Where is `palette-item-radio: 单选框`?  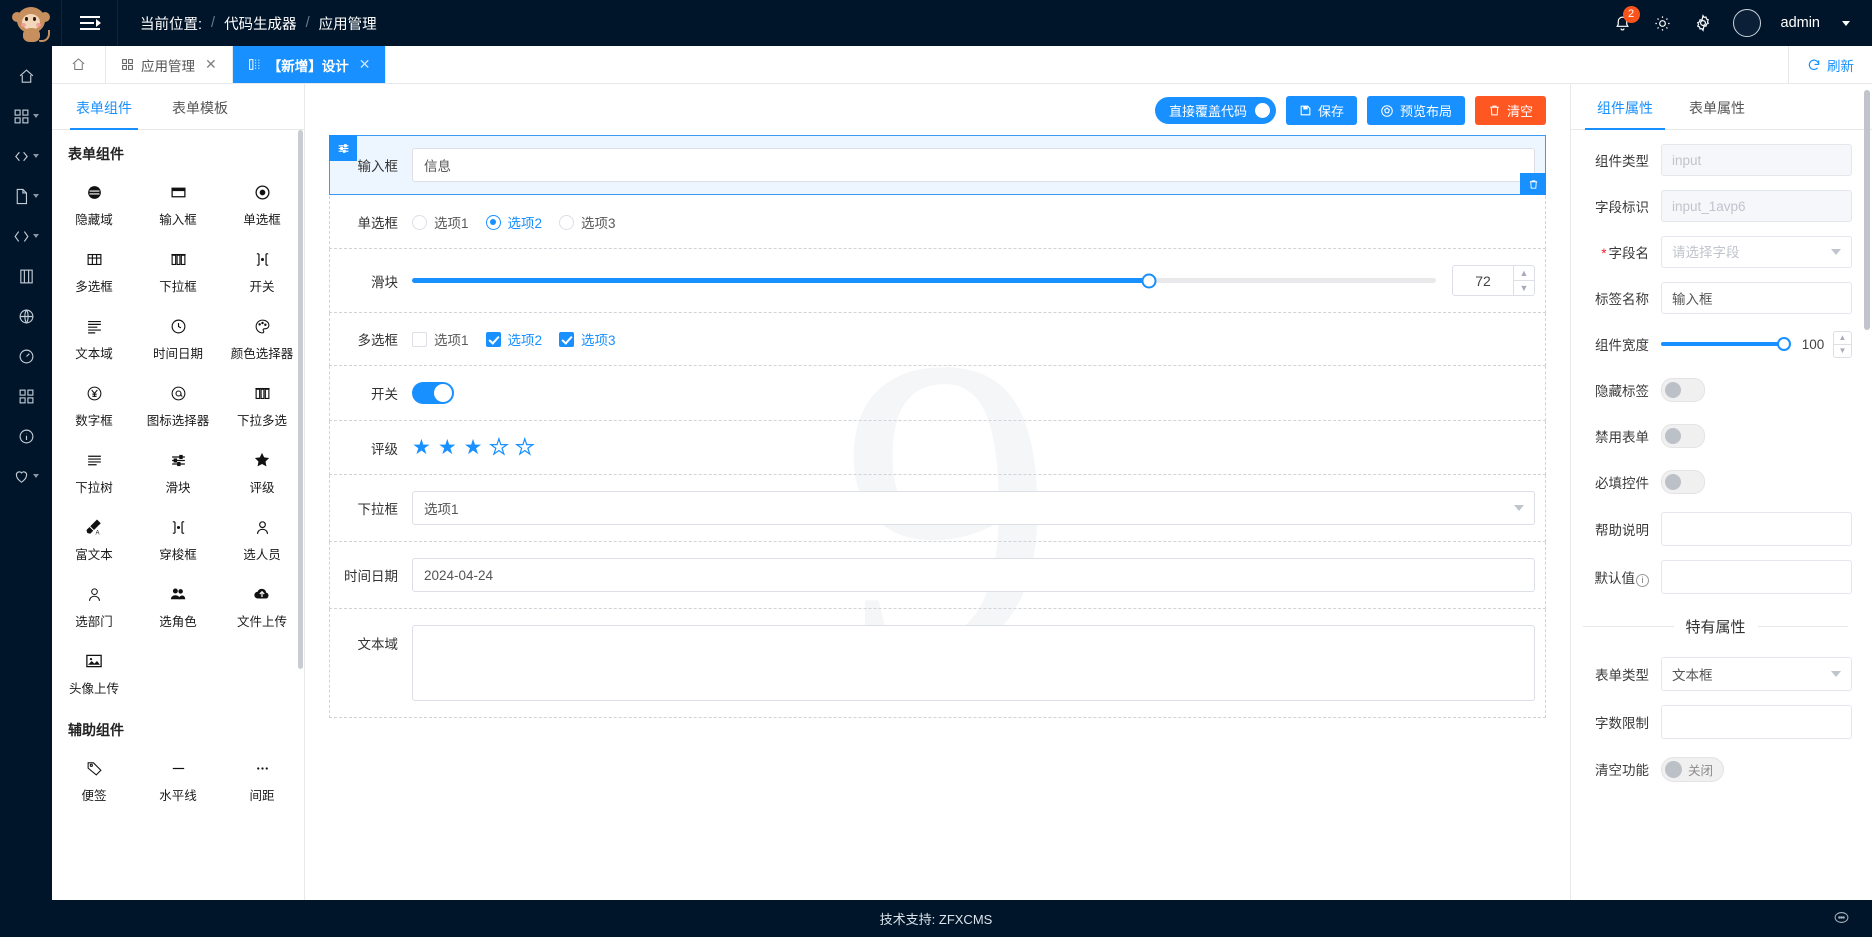 palette-item-radio: 单选框 is located at coordinates (262, 203).